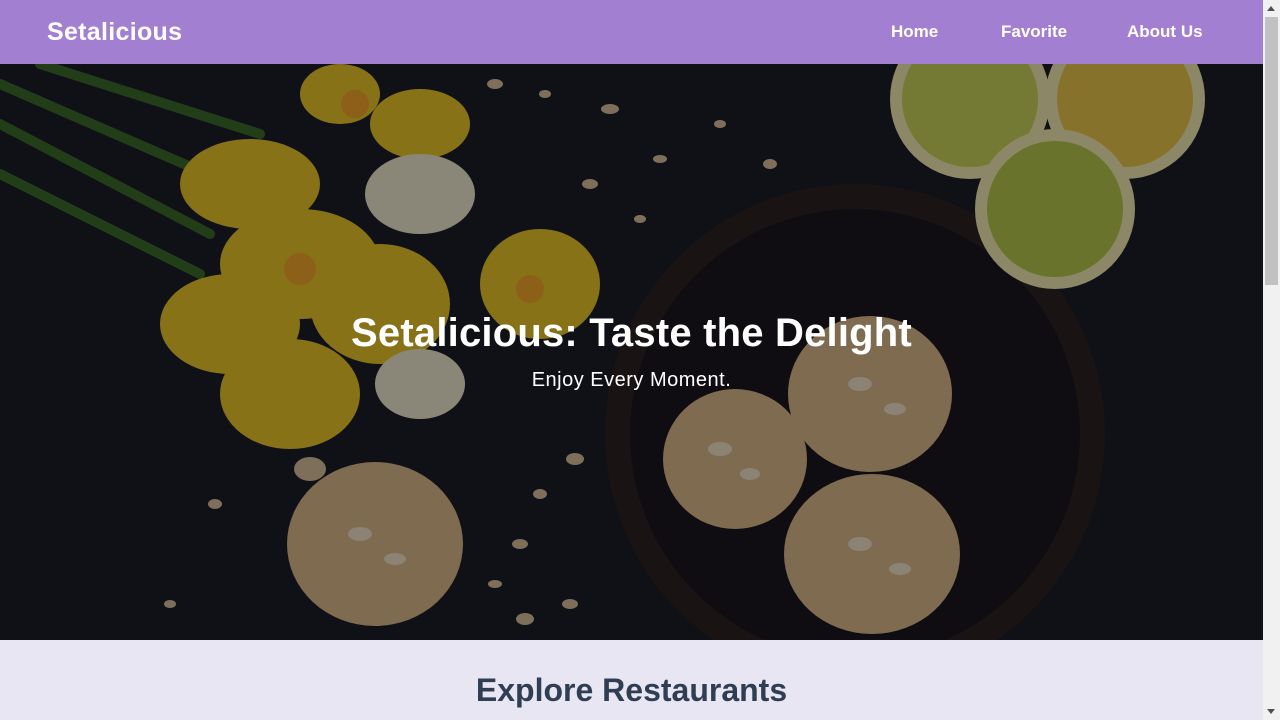 The height and width of the screenshot is (720, 1280). What do you see at coordinates (1165, 32) in the screenshot?
I see `nav-link-about-us: About Us` at bounding box center [1165, 32].